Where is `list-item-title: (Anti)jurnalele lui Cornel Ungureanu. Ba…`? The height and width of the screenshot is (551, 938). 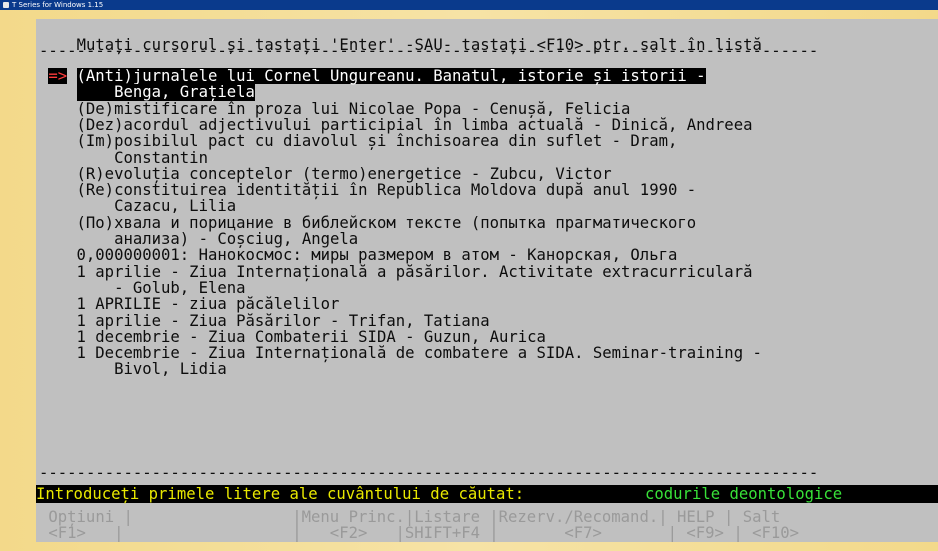 list-item-title: (Anti)jurnalele lui Cornel Ungureanu. Ba… is located at coordinates (391, 76).